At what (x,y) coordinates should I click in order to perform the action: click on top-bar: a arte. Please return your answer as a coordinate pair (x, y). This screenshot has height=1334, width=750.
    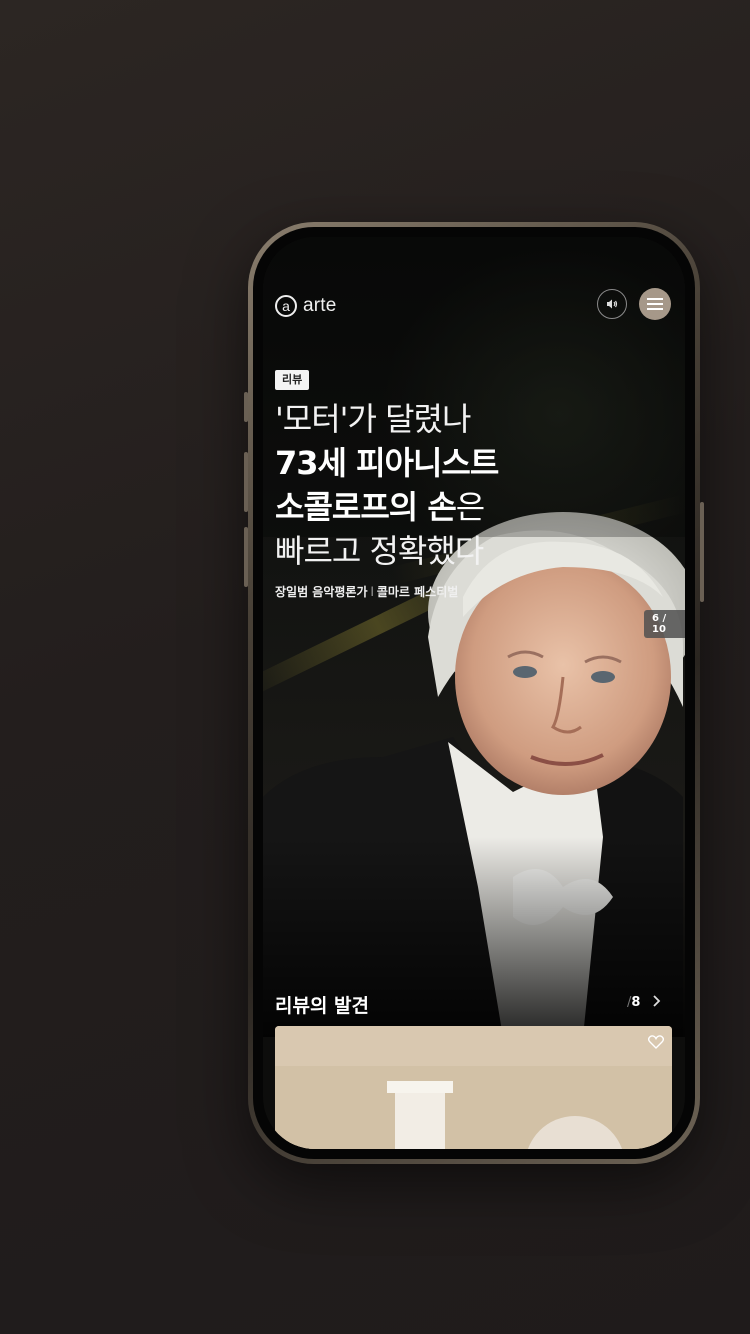
    Looking at the image, I should click on (474, 297).